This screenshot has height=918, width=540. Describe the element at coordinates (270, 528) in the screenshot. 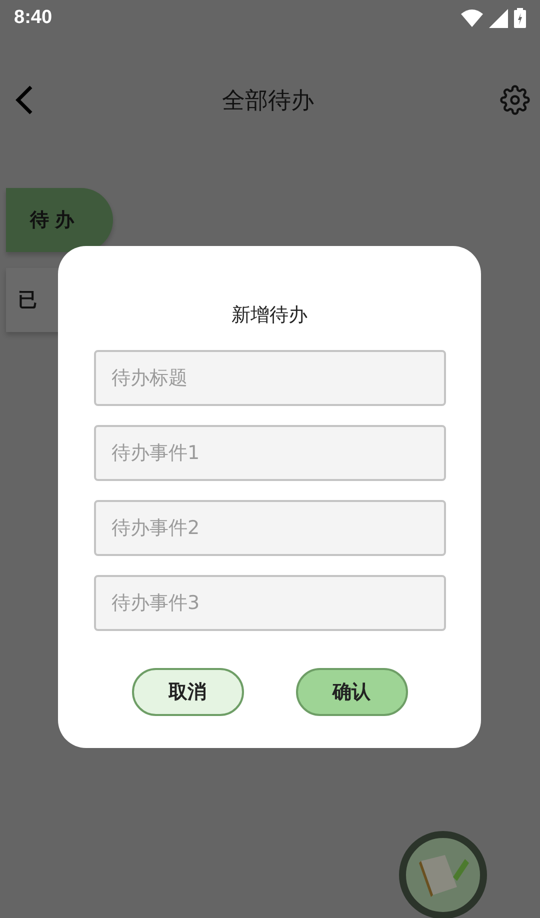

I see `input-field: 待办事件2` at that location.